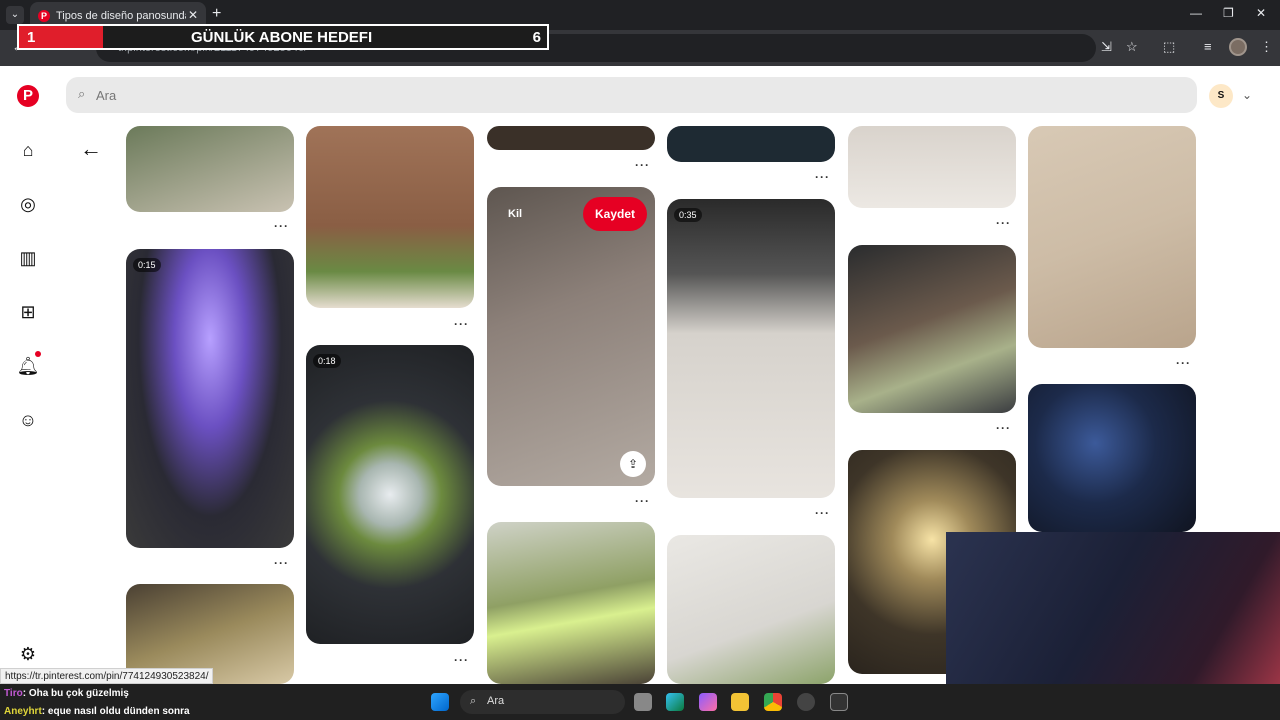 This screenshot has width=1280, height=720. Describe the element at coordinates (327, 361) in the screenshot. I see `video-duration-badge: 0:18` at that location.